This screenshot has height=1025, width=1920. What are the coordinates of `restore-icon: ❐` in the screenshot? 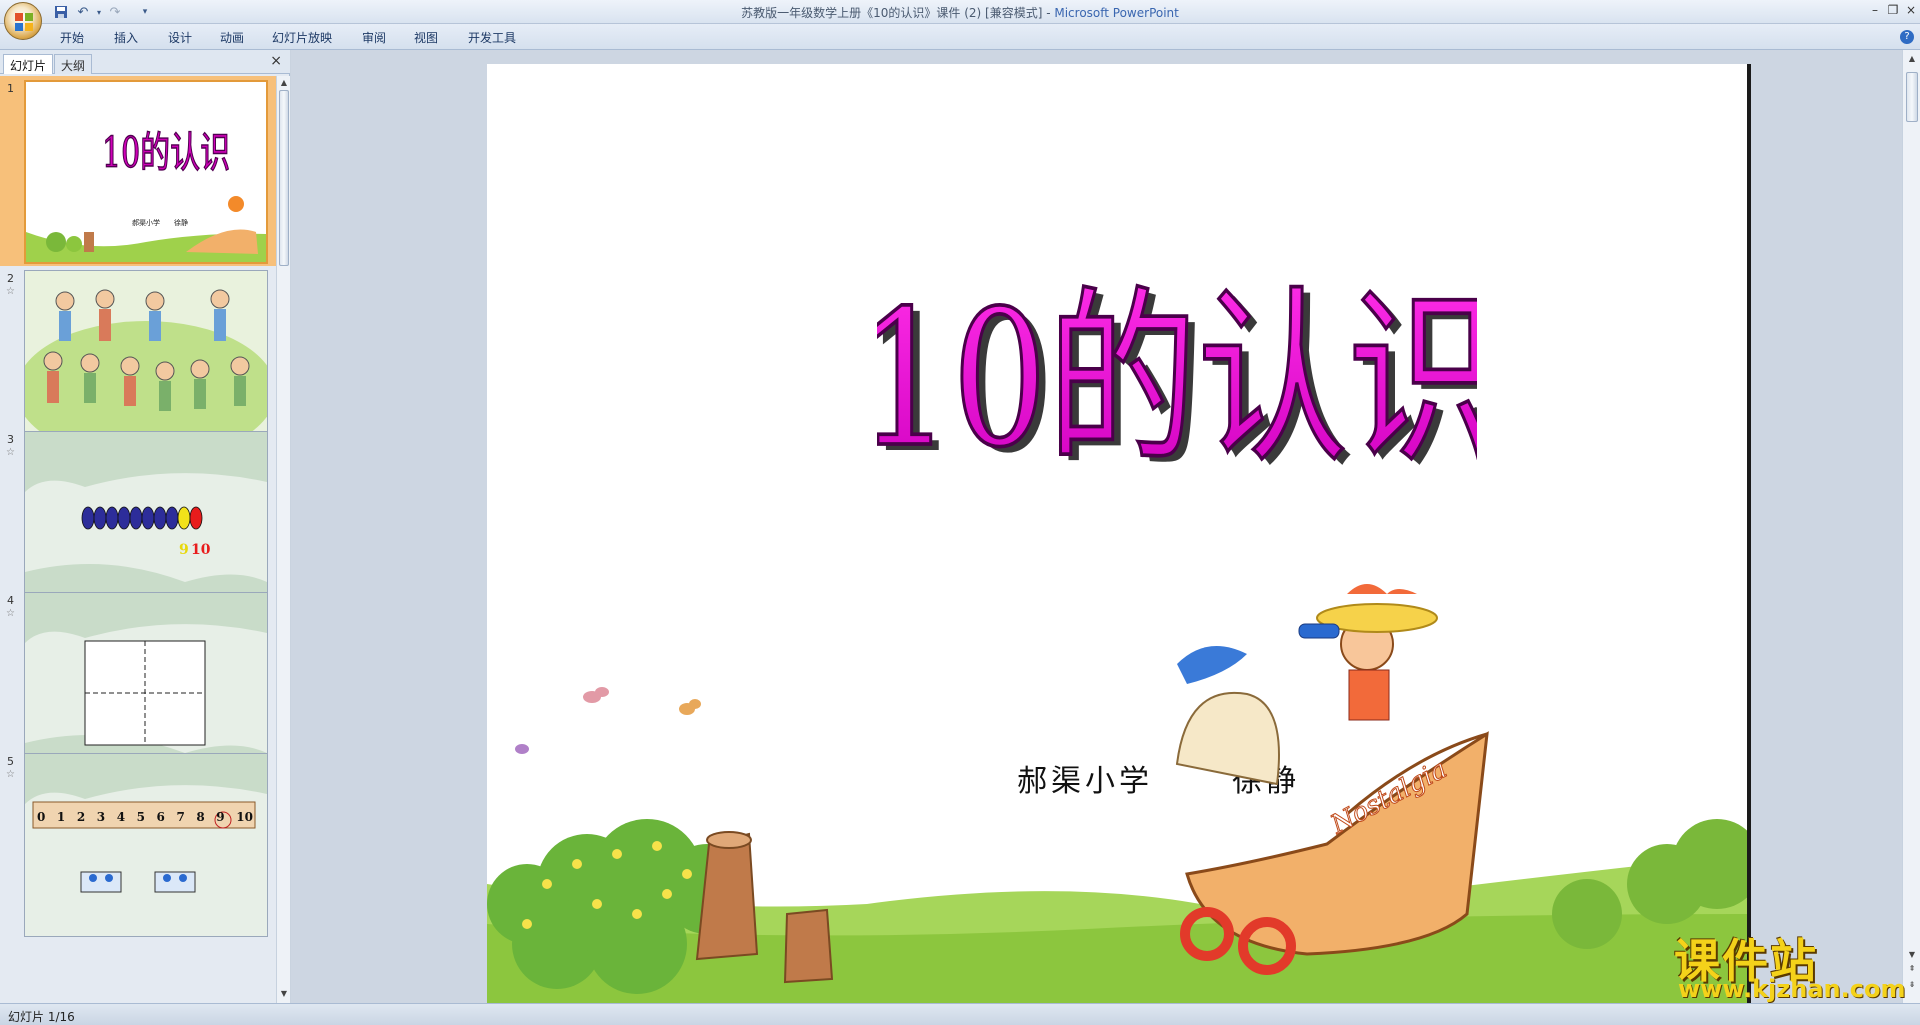 It's located at (1893, 10).